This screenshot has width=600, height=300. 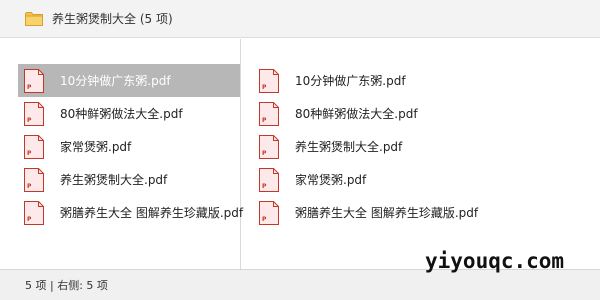 What do you see at coordinates (300, 284) in the screenshot?
I see `status-bar: 5 项 | 右侧: 5 项` at bounding box center [300, 284].